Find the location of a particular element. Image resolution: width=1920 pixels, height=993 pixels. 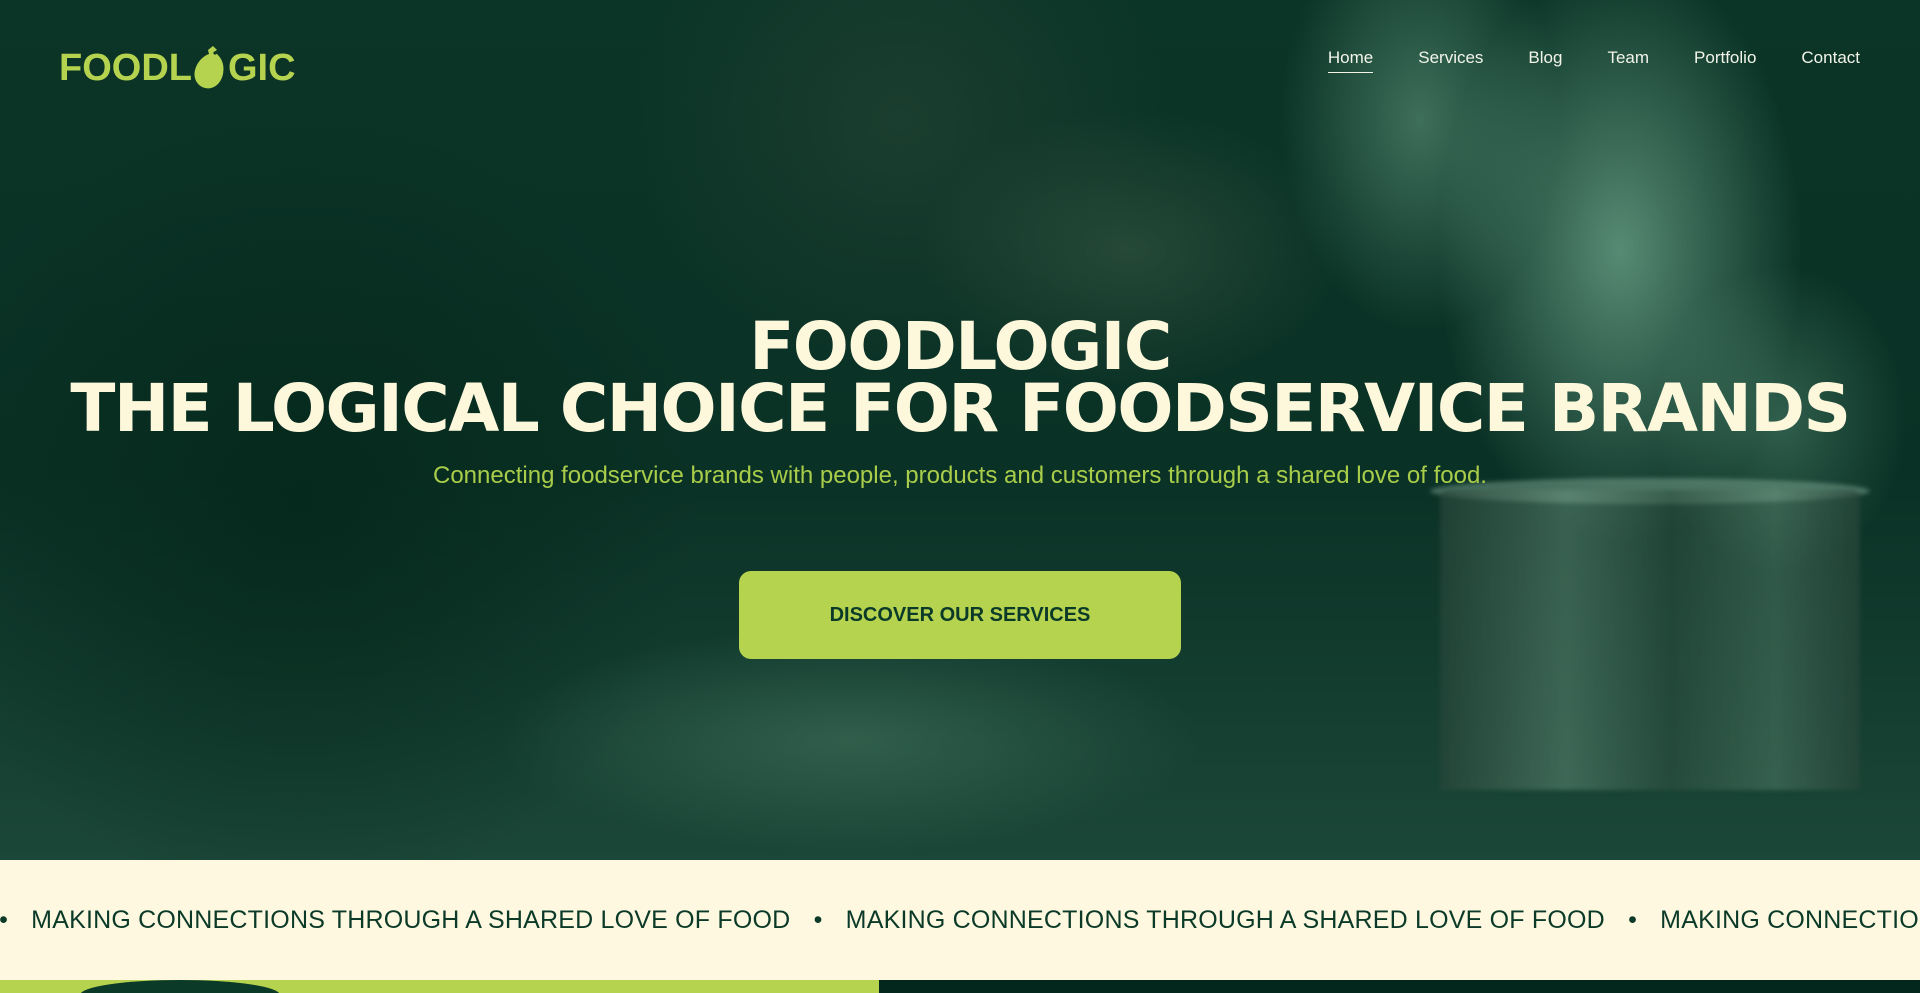

next-section-right-panel is located at coordinates (1399, 986).